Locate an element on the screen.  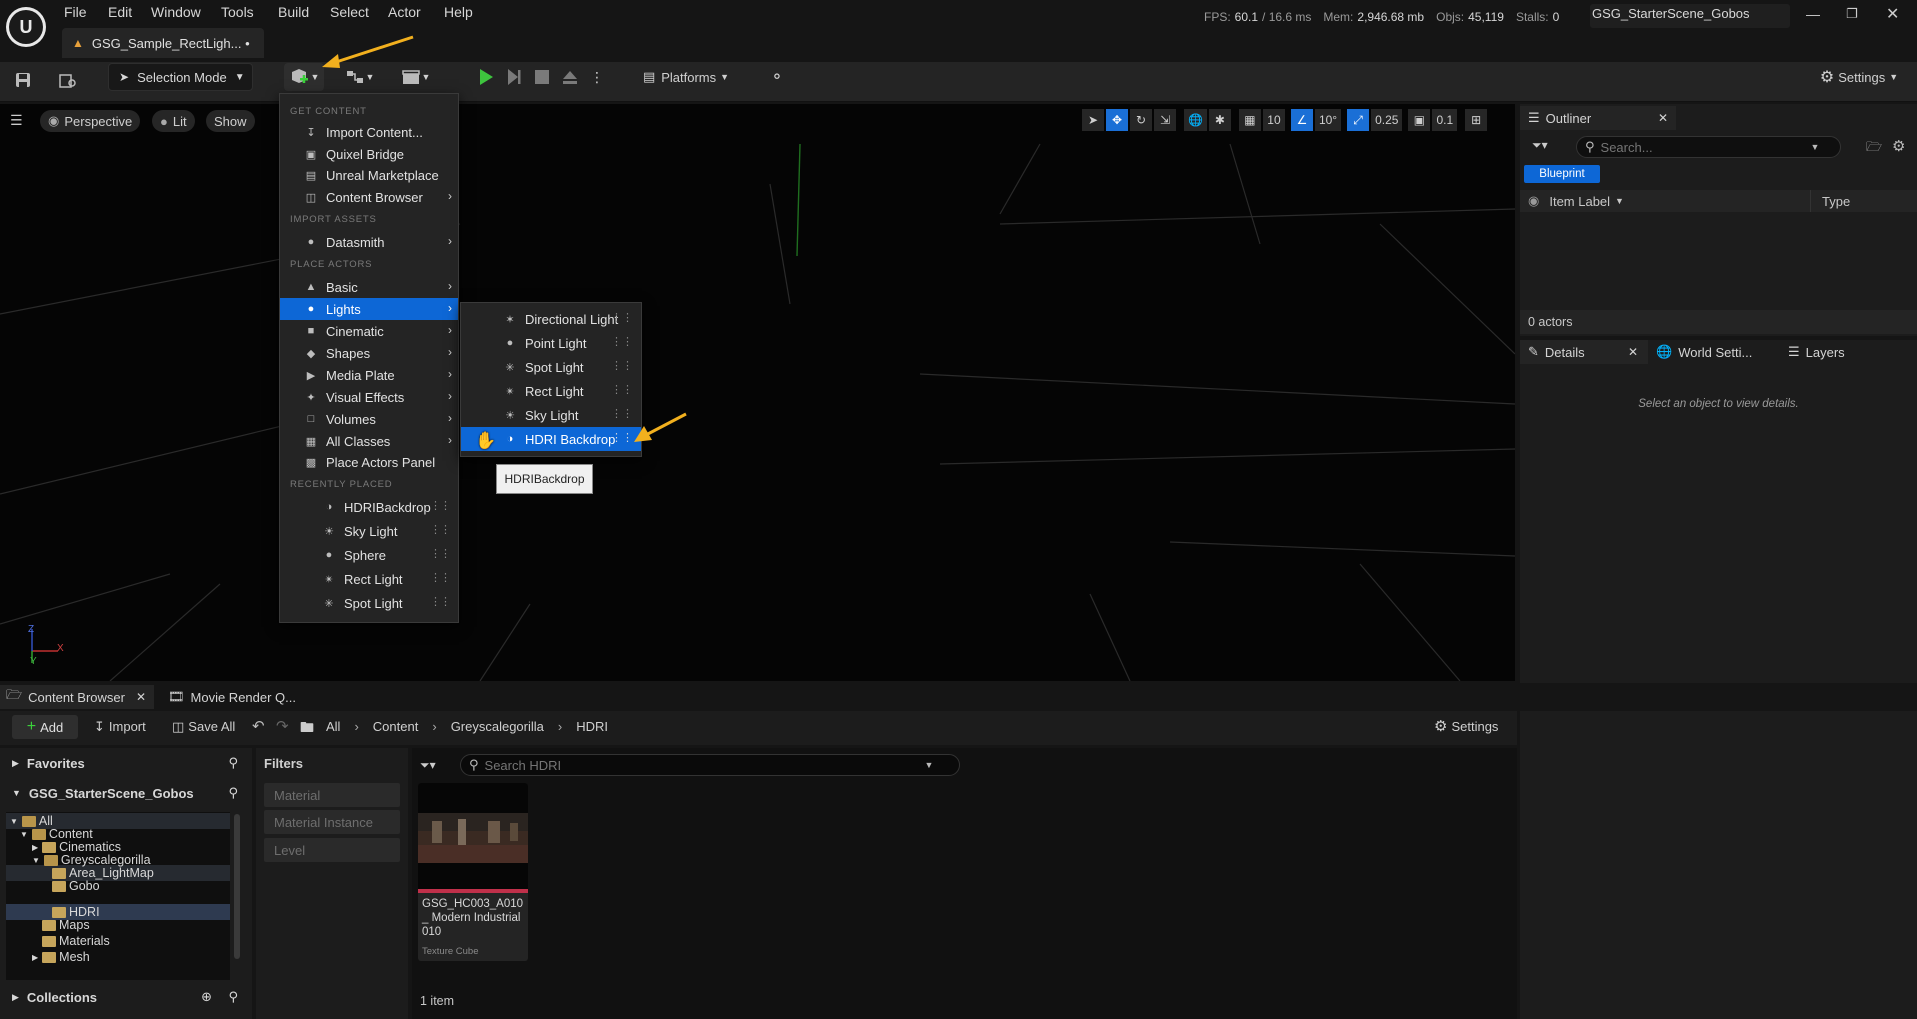
scale-snap-value: 0.25 is located at coordinates (1387, 120).